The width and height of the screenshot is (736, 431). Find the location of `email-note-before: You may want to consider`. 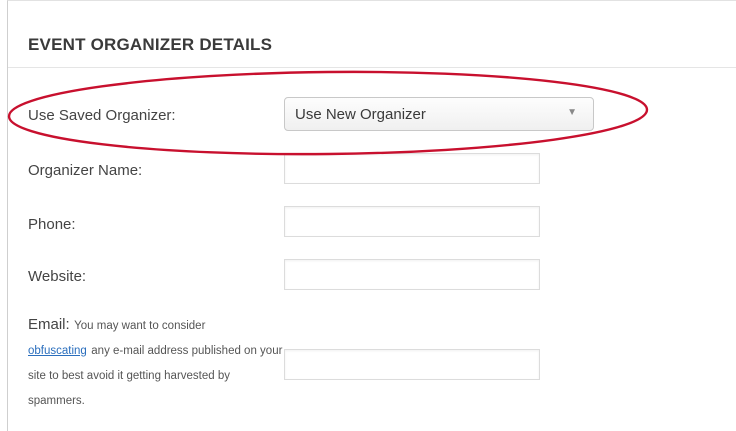

email-note-before: You may want to consider is located at coordinates (140, 326).